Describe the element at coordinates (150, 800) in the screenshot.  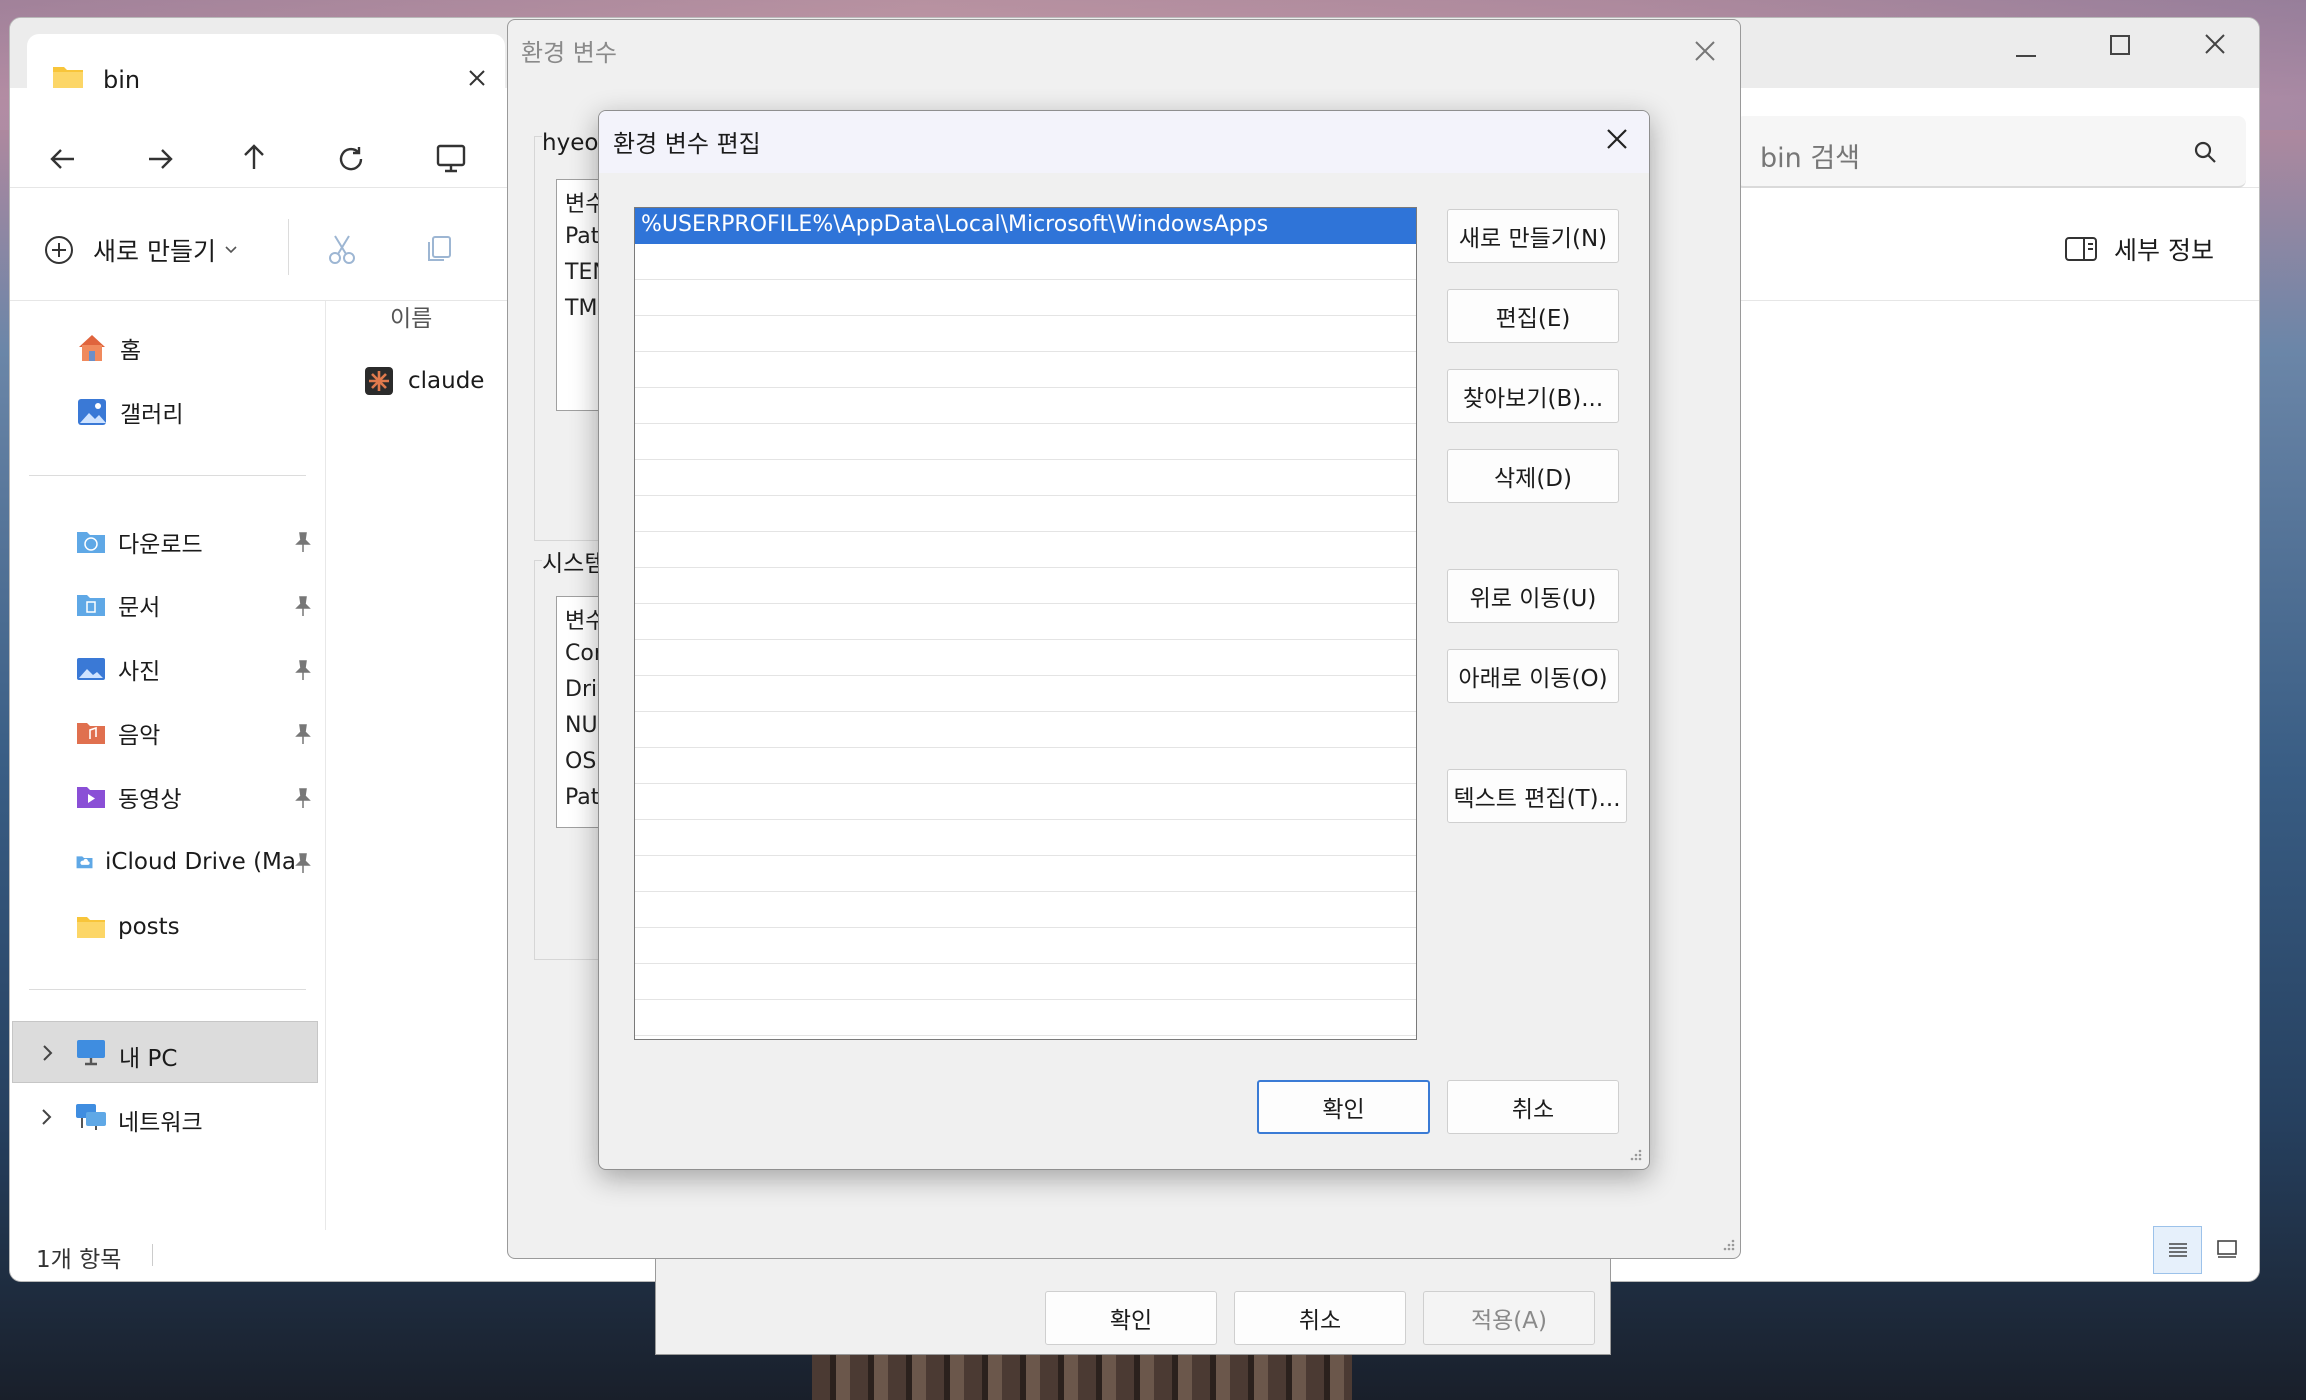
I see `sidebar-label: 동영상` at that location.